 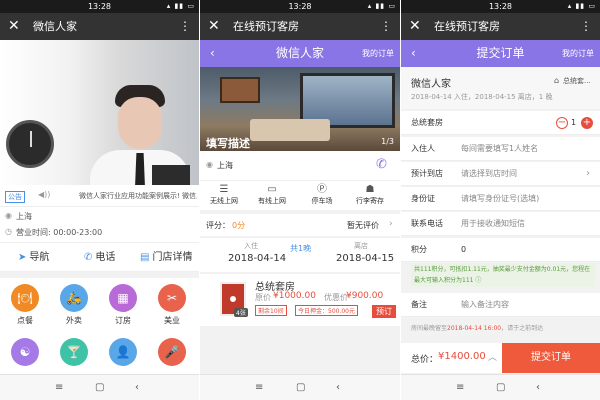 I want to click on arrival-time-field: 预计到店 请选择到店时间 ›, so click(x=500, y=174).